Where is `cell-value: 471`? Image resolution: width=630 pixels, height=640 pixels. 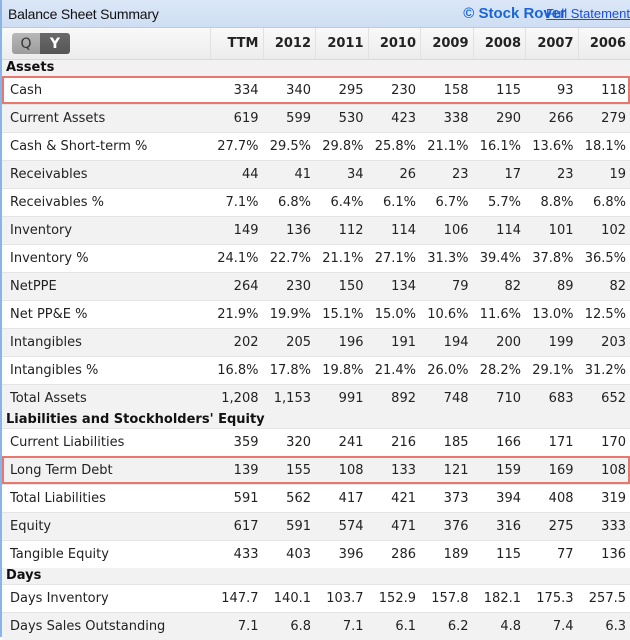
cell-value: 471 is located at coordinates (394, 526).